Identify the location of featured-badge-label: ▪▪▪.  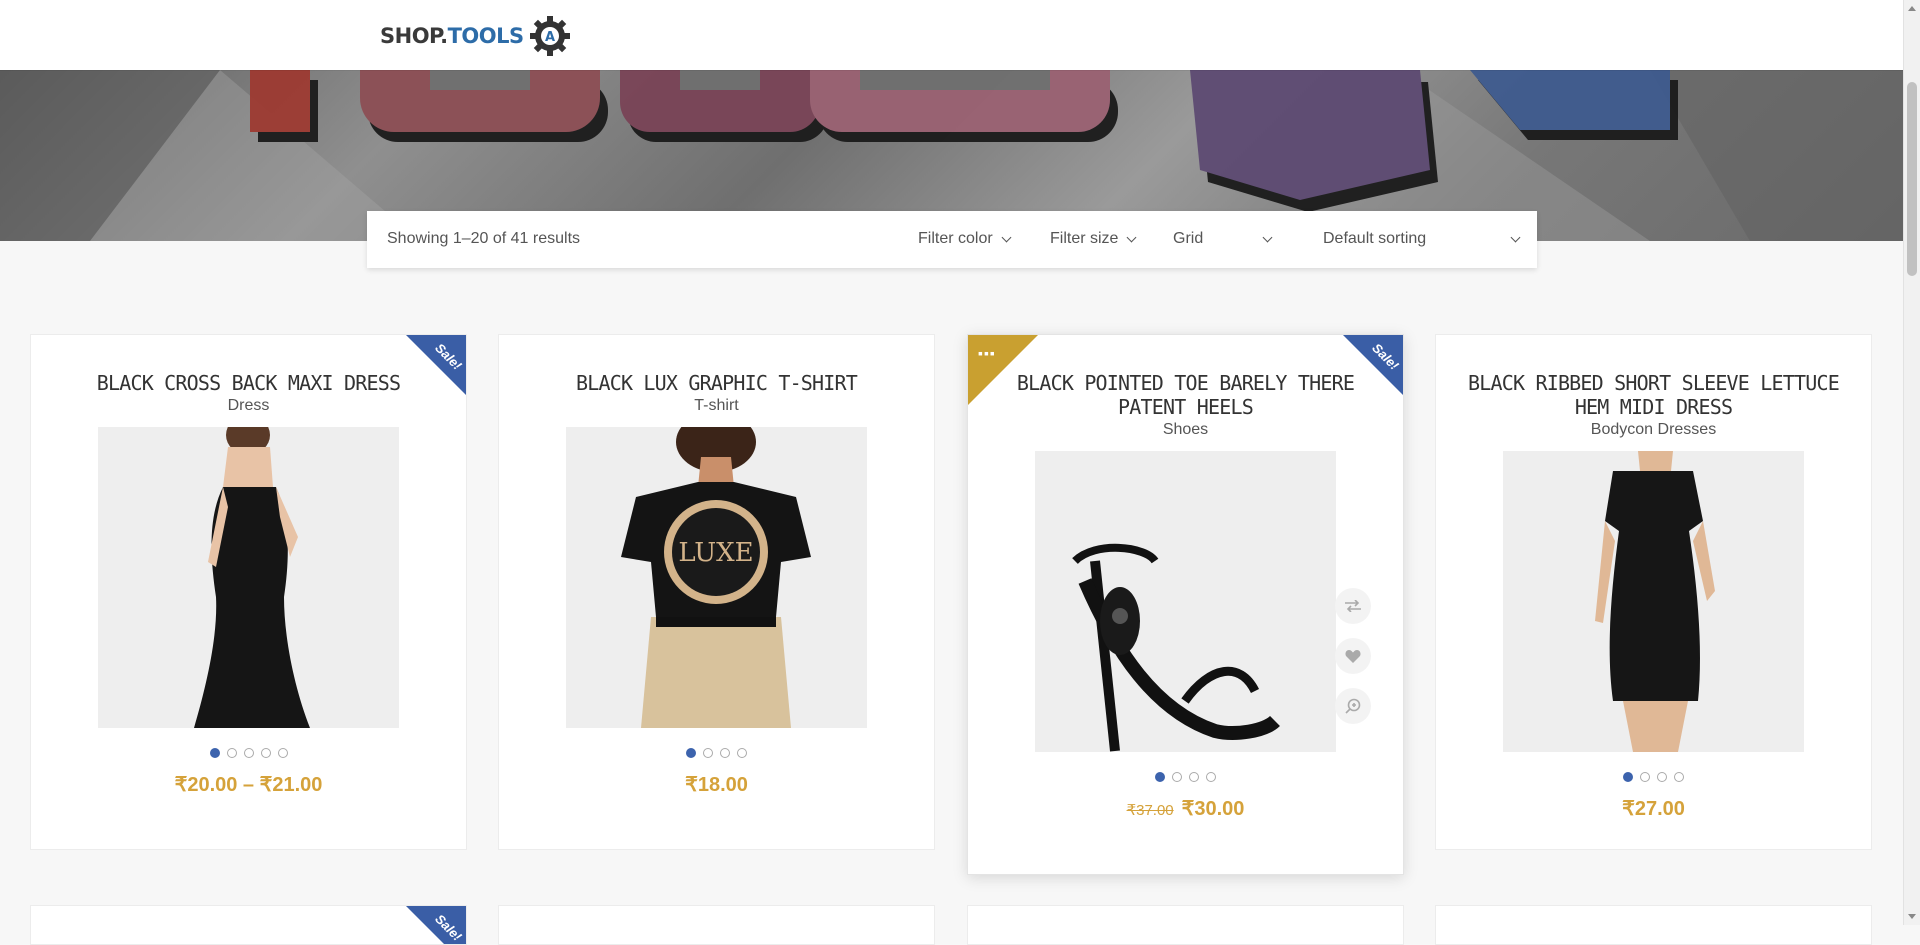
(987, 353).